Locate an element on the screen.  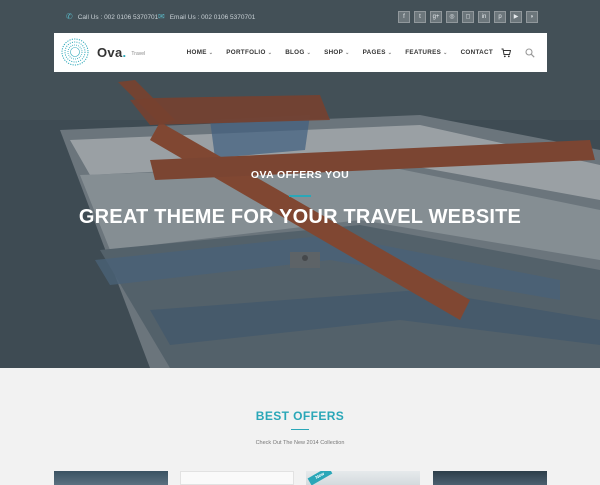
social-links: f t g+ ◎ ◻ in p ▶ ◗ is located at coordinates (468, 17).